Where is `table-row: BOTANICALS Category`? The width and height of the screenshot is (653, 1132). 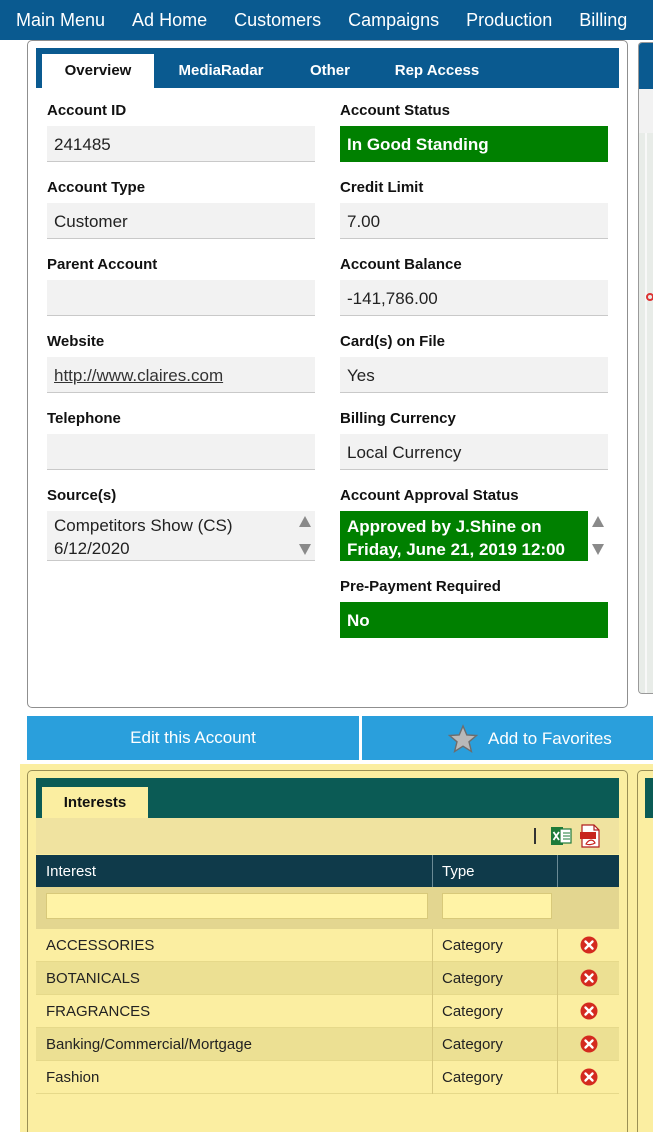 table-row: BOTANICALS Category is located at coordinates (327, 978).